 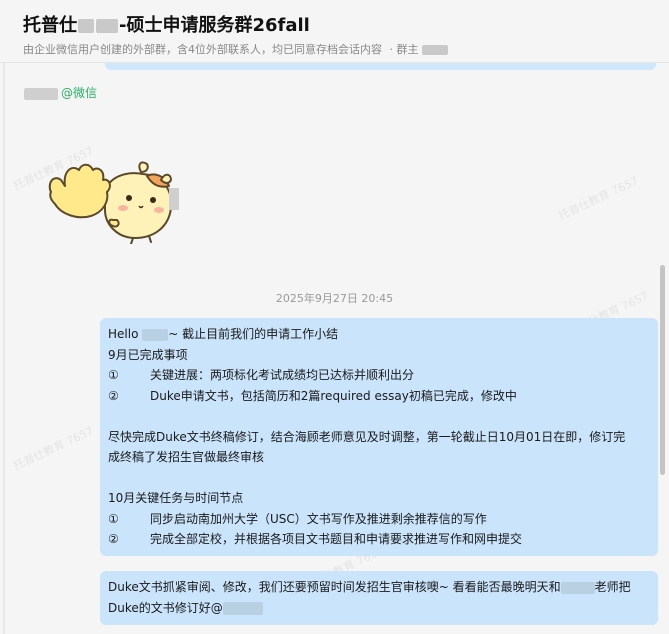 I want to click on message-timestamp: 2025年9月27日 20:45, so click(x=334, y=298).